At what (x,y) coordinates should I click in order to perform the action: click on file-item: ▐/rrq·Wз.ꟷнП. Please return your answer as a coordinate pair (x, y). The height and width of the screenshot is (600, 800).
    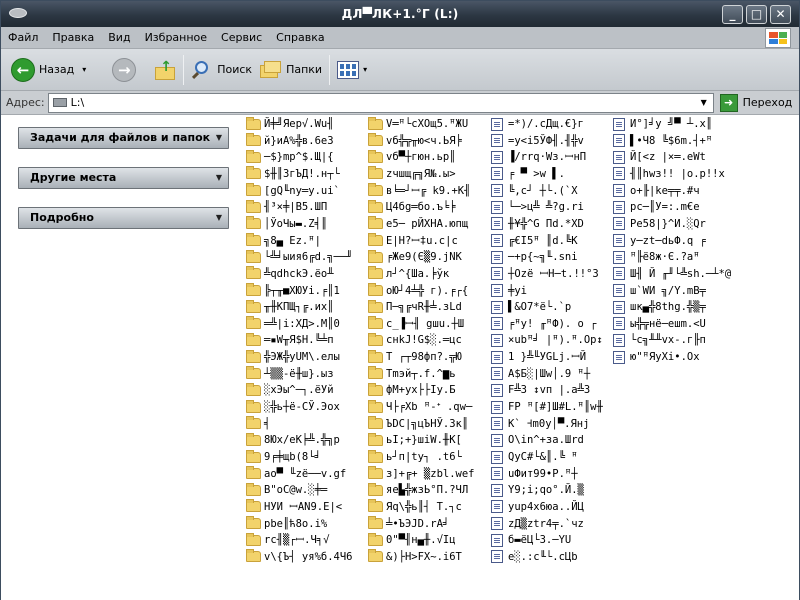
    Looking at the image, I should click on (538, 157).